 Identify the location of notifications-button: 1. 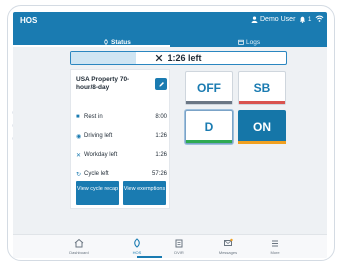
(305, 19).